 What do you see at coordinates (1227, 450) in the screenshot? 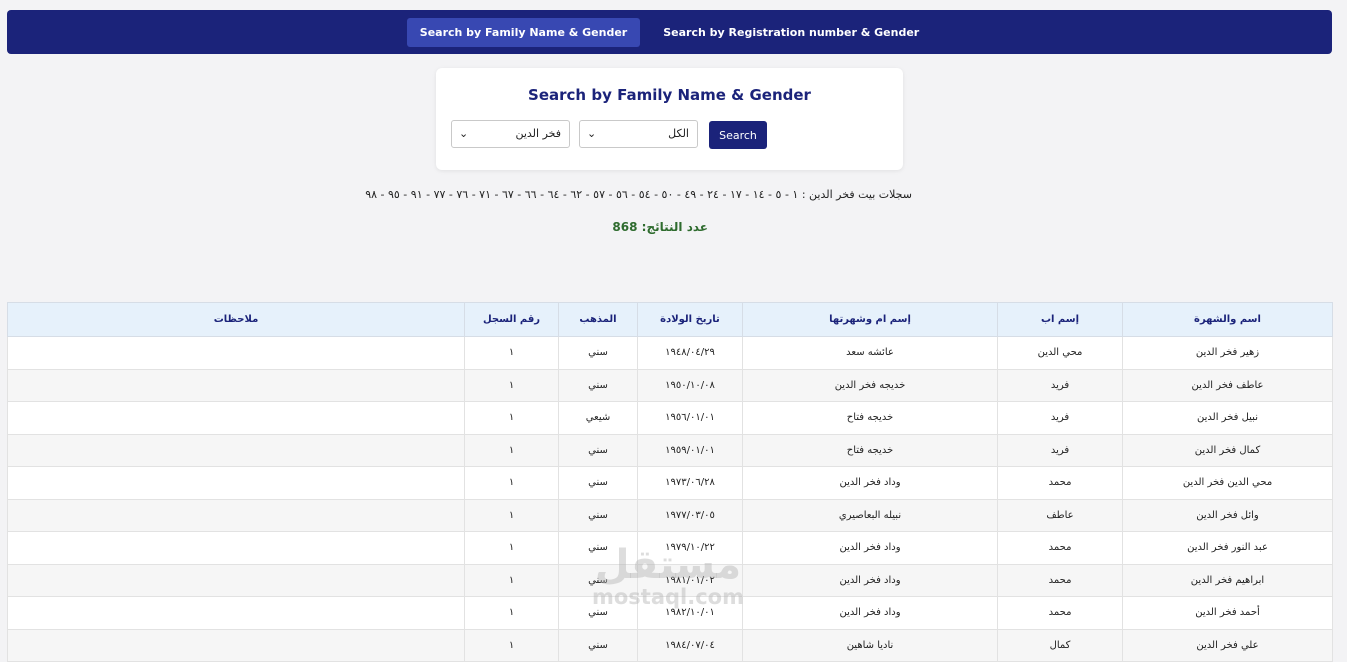
I see `cell-full-name: كمال فخر الدين` at bounding box center [1227, 450].